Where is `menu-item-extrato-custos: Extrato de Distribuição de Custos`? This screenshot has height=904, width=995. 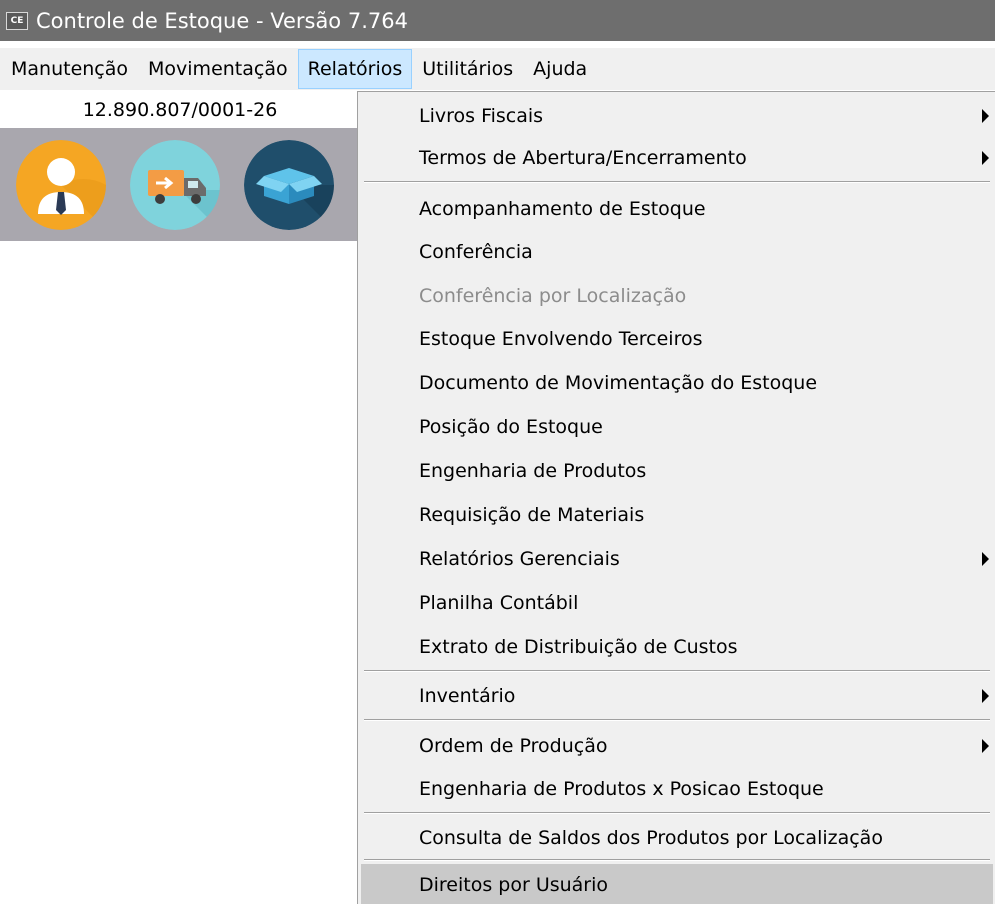 menu-item-extrato-custos: Extrato de Distribuição de Custos is located at coordinates (677, 647).